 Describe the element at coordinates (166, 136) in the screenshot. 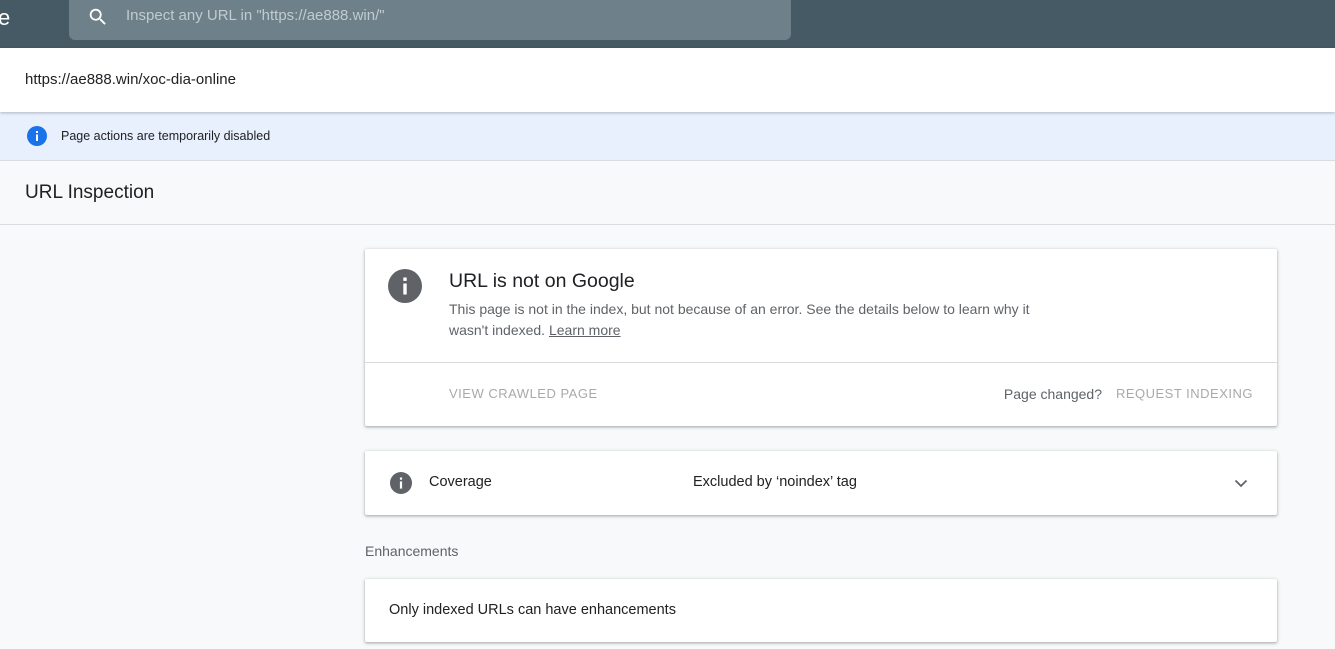

I see `banner-text: Page actions are temporarily disabled` at that location.